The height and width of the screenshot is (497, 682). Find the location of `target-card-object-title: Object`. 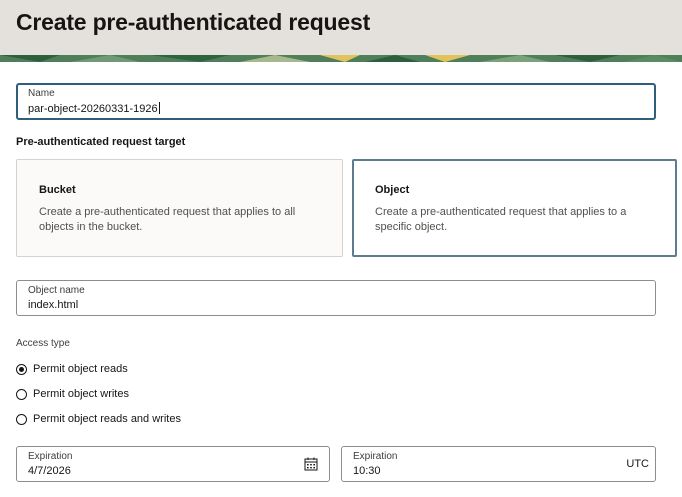

target-card-object-title: Object is located at coordinates (392, 190).